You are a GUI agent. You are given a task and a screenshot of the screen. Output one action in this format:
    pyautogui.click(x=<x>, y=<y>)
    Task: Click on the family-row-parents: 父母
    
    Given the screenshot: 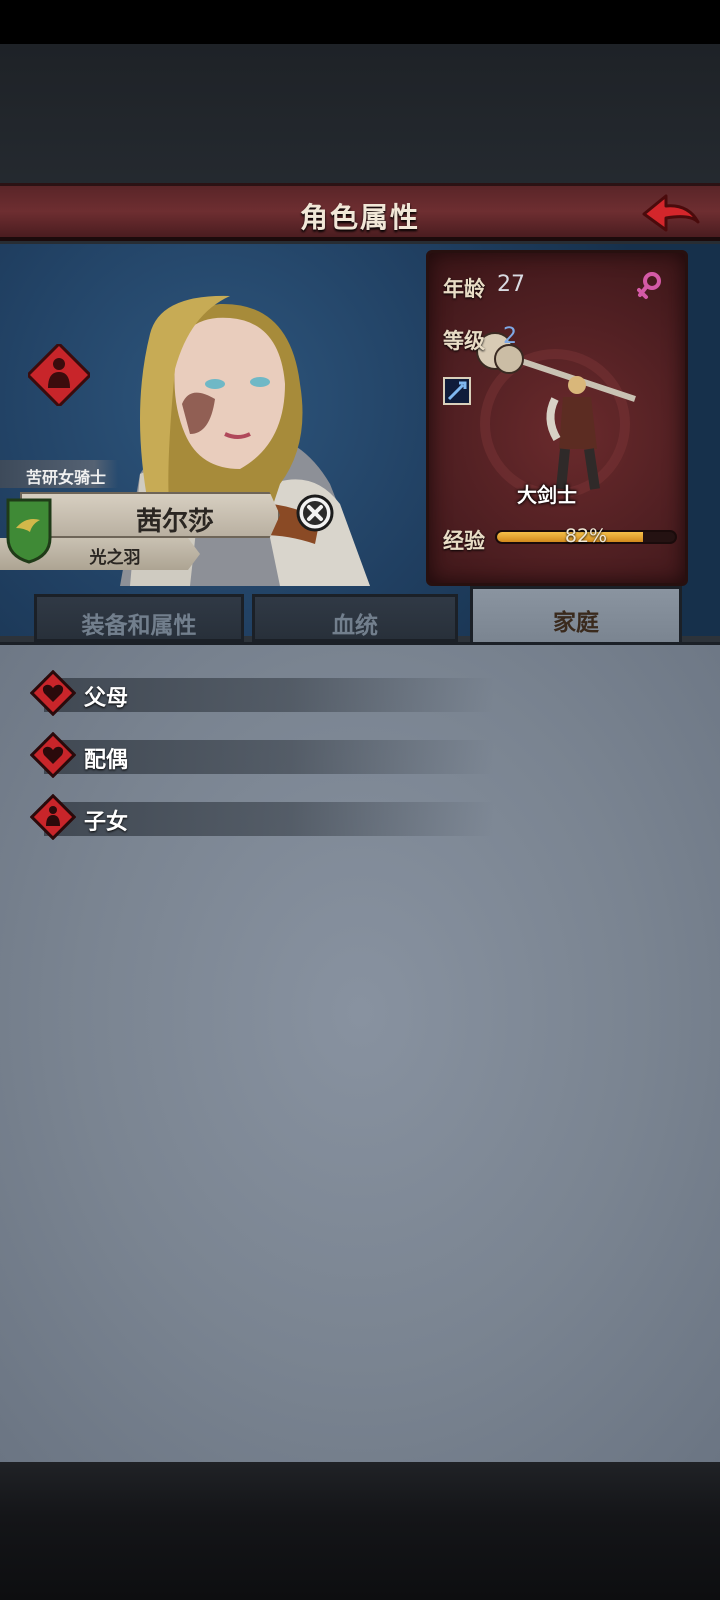 What is the action you would take?
    pyautogui.click(x=262, y=693)
    